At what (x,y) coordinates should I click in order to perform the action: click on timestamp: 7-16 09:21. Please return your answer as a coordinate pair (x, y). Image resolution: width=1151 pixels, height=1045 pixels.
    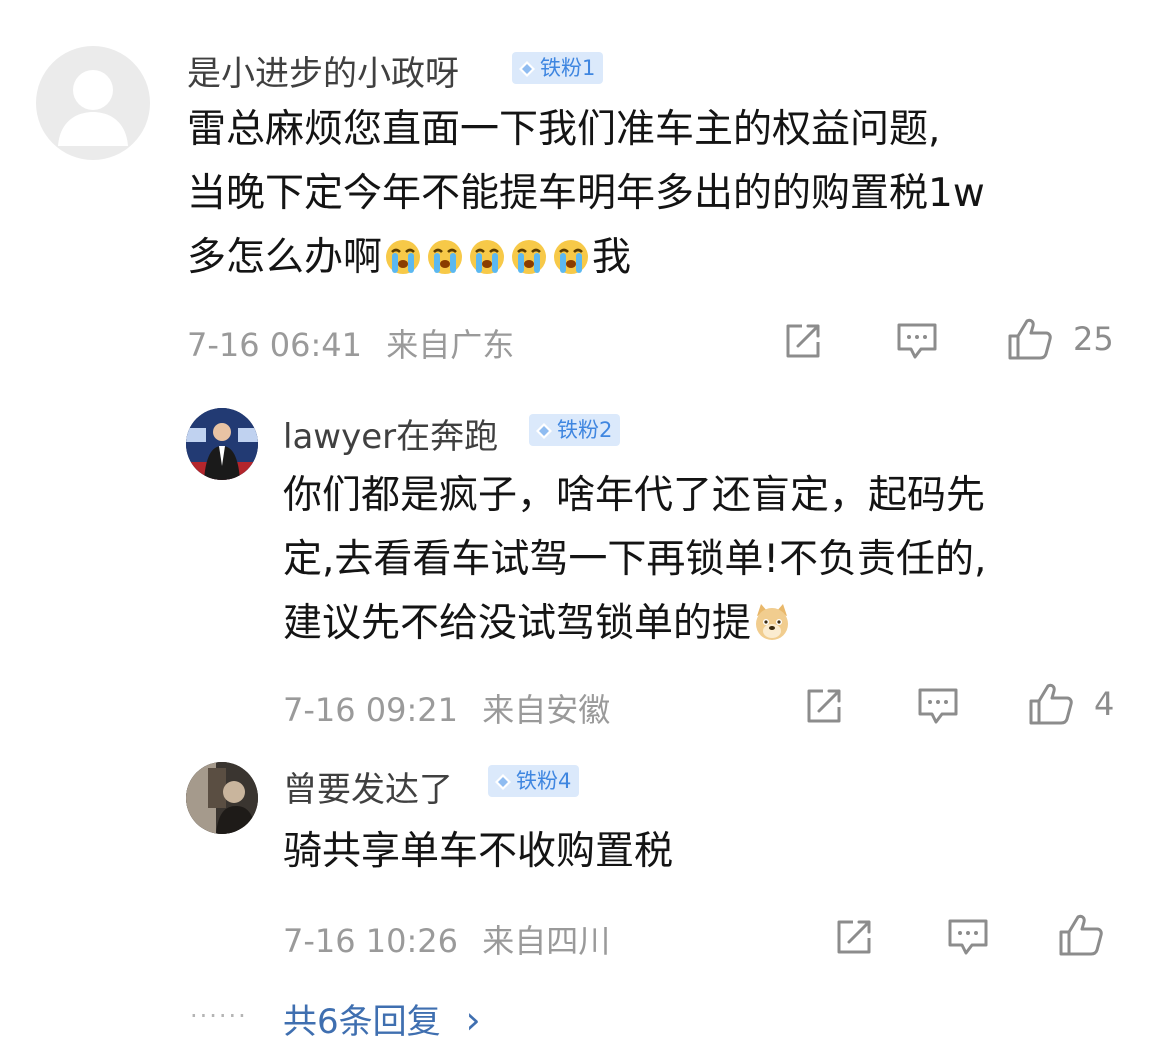
    Looking at the image, I should click on (371, 710).